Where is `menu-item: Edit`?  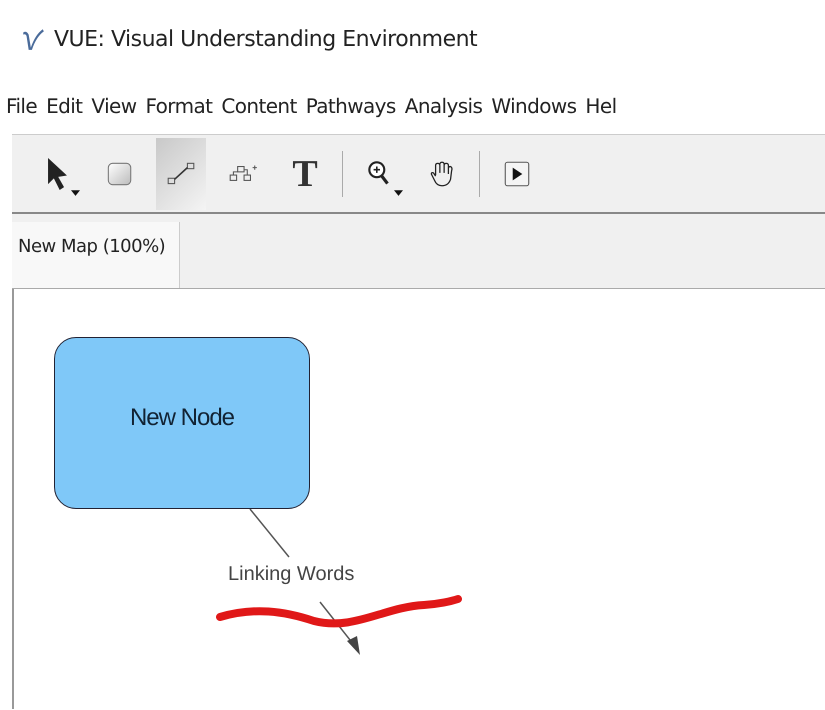
menu-item: Edit is located at coordinates (64, 106).